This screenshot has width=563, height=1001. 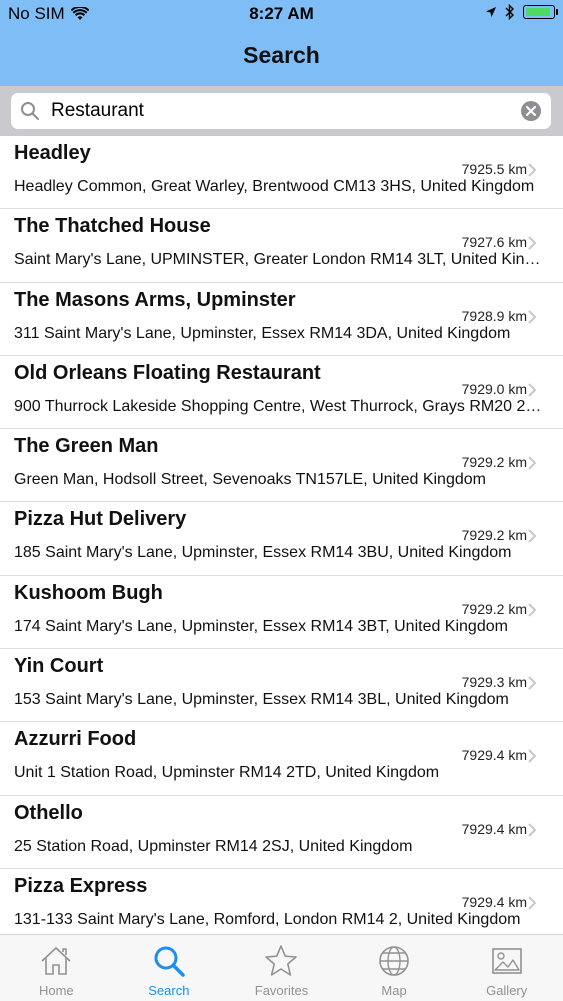 I want to click on navigation-bar: Search, so click(x=281, y=57).